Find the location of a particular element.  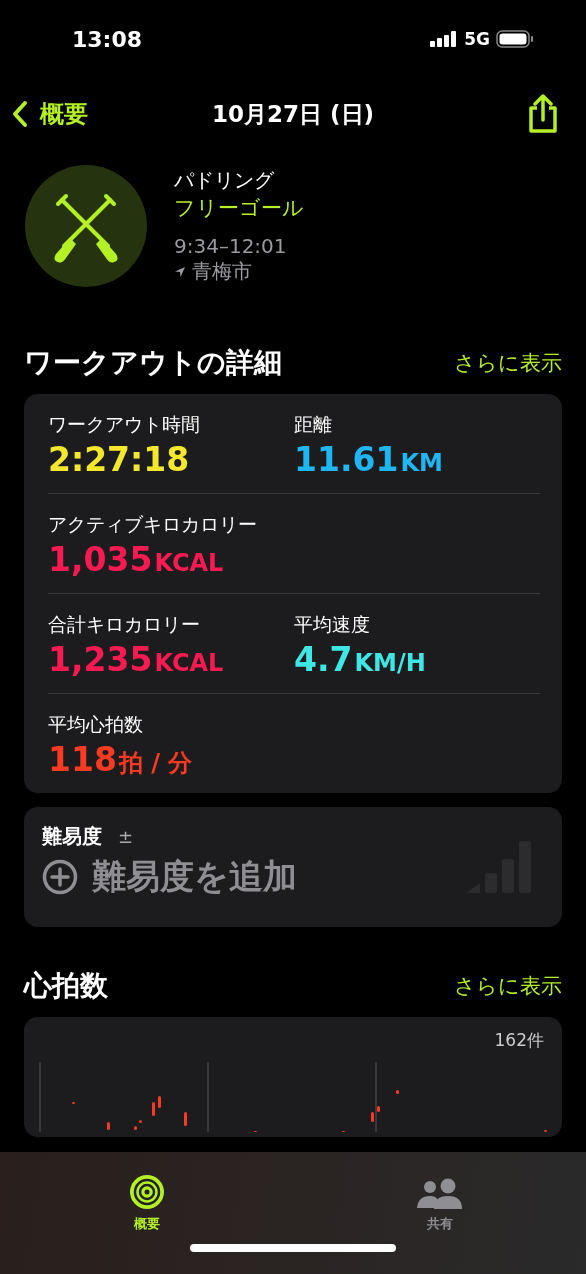

tab: 共有 is located at coordinates (439, 1198).